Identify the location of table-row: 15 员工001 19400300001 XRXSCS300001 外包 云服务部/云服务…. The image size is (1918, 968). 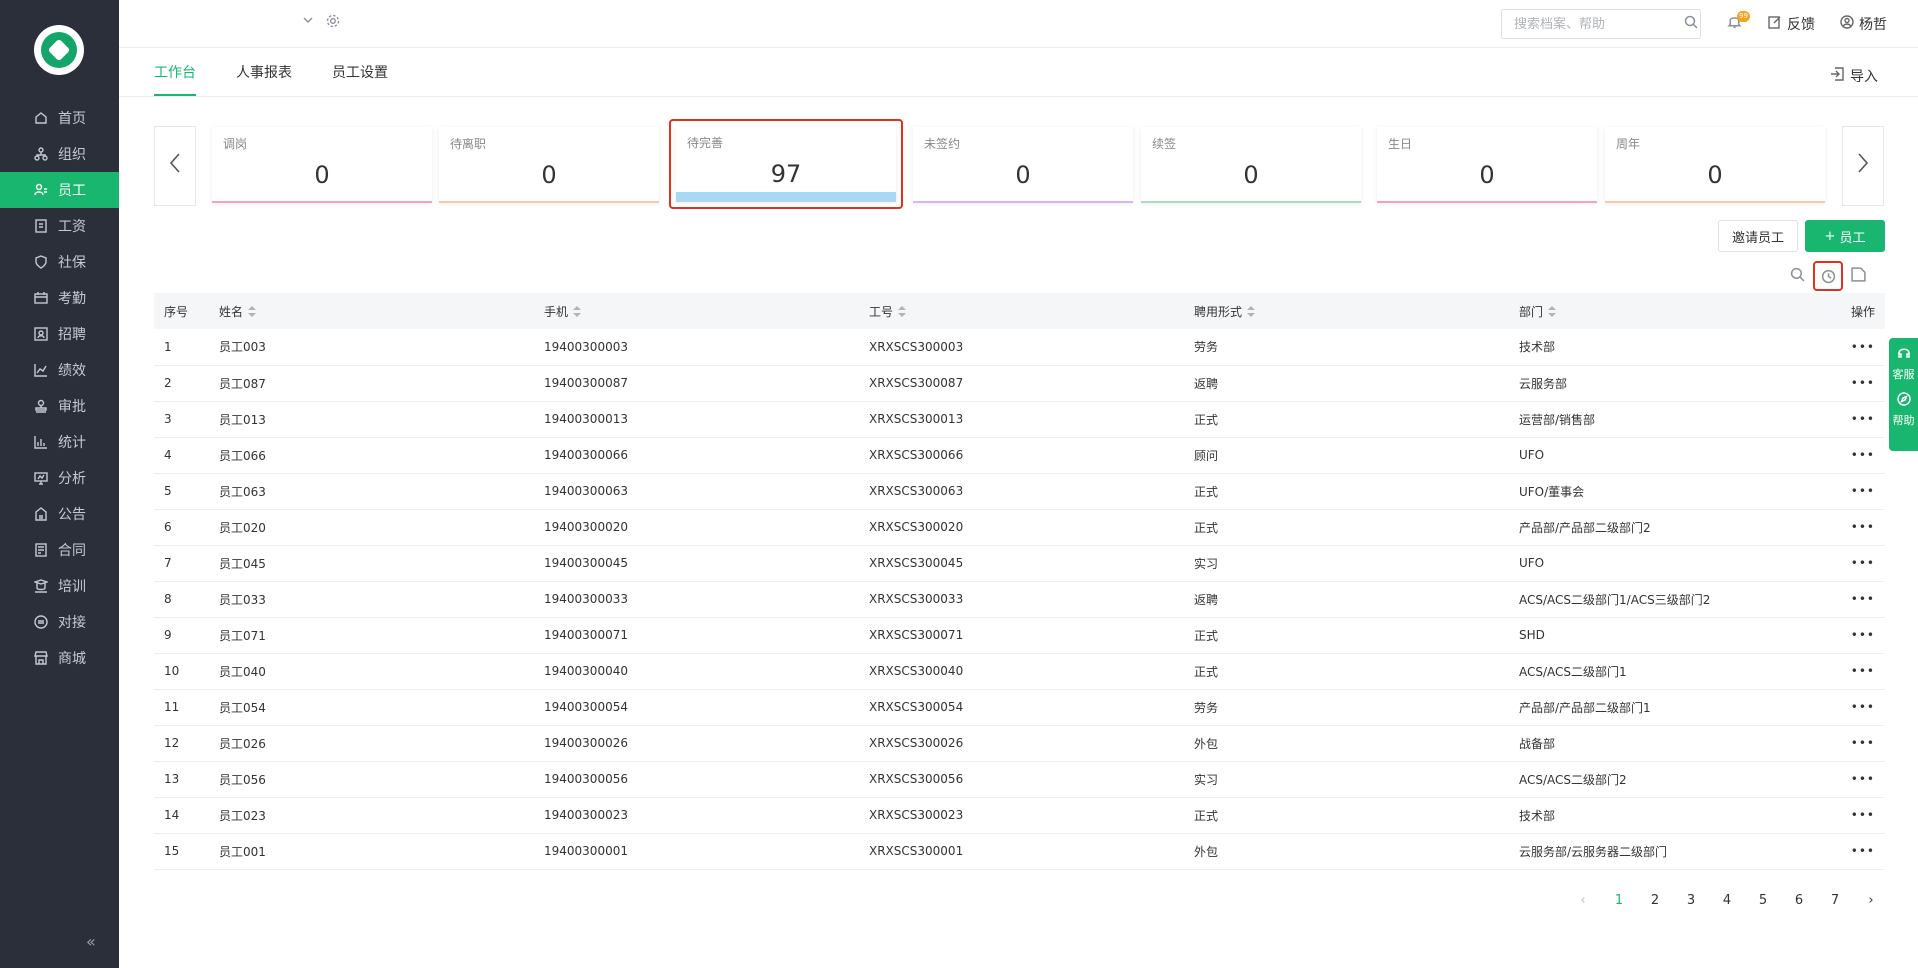
(1019, 851).